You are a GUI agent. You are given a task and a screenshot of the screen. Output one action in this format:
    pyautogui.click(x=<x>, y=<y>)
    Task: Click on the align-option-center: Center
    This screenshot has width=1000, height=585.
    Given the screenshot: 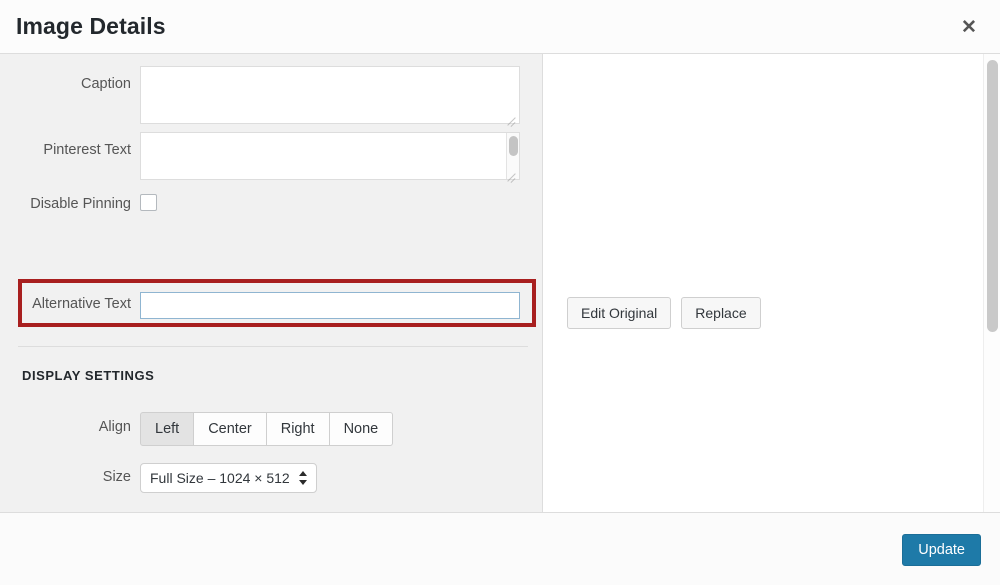 What is the action you would take?
    pyautogui.click(x=230, y=429)
    